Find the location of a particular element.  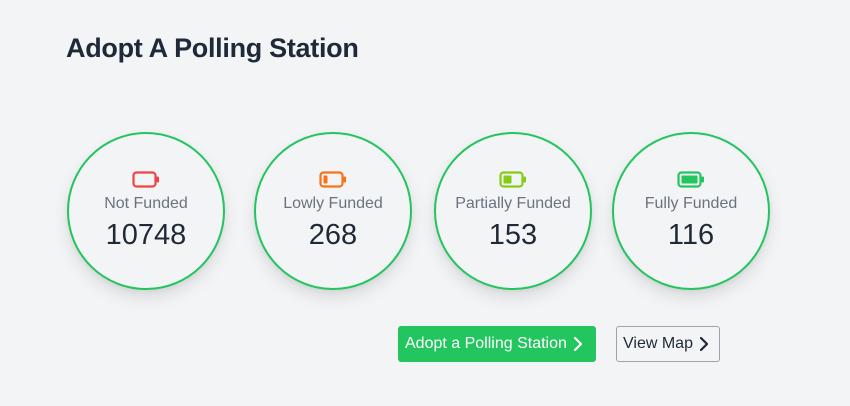

battery-low-icon is located at coordinates (332, 179).